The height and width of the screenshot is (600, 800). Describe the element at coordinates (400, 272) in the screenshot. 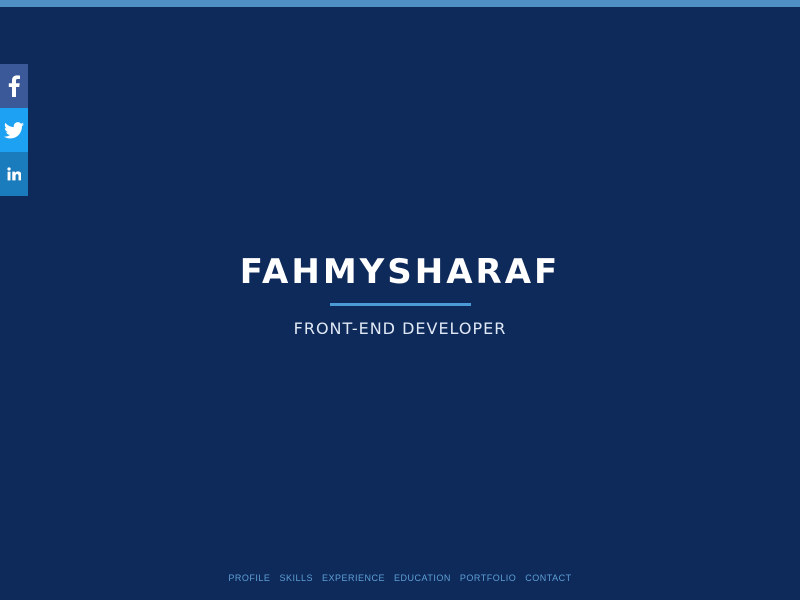

I see `site-name: FAHMYSHARAF` at that location.